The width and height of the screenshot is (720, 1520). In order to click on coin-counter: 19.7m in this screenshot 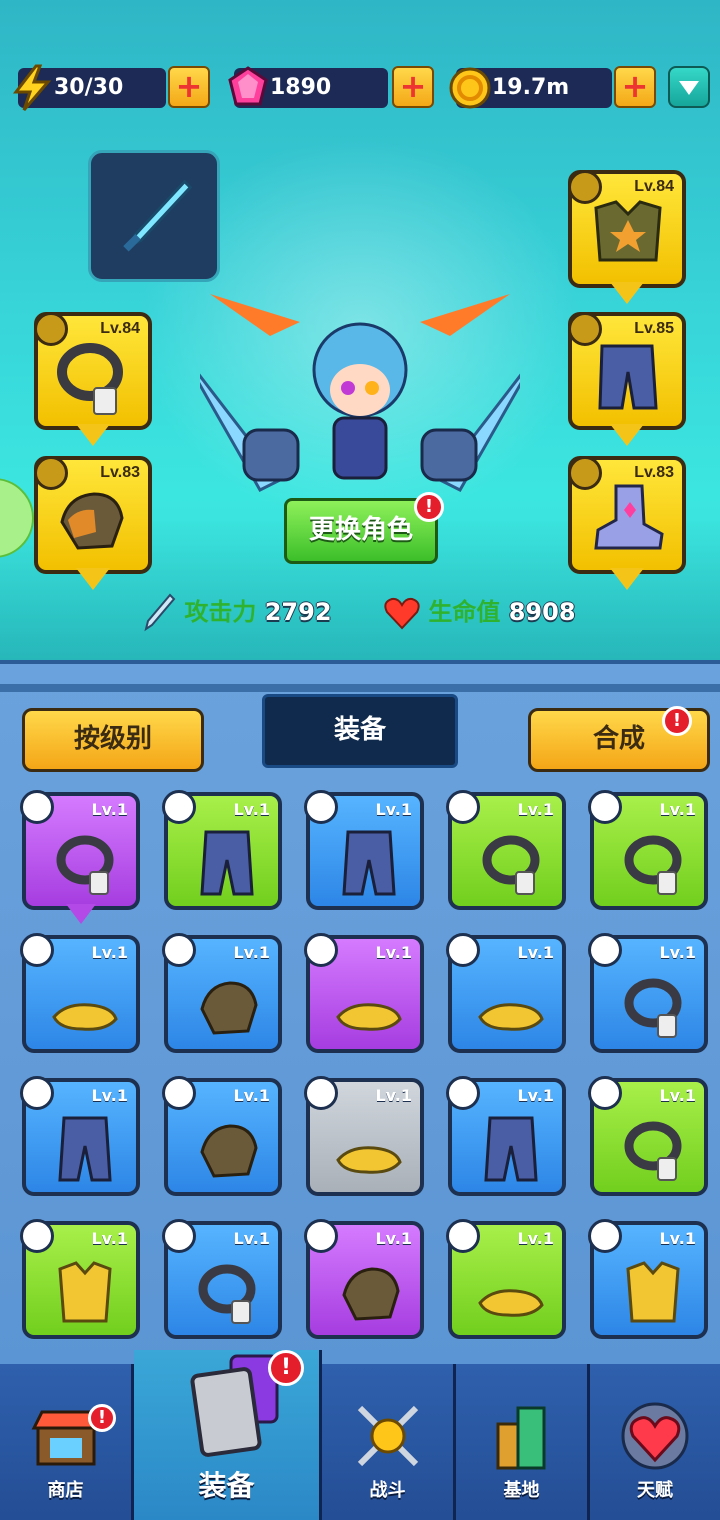, I will do `click(530, 88)`.